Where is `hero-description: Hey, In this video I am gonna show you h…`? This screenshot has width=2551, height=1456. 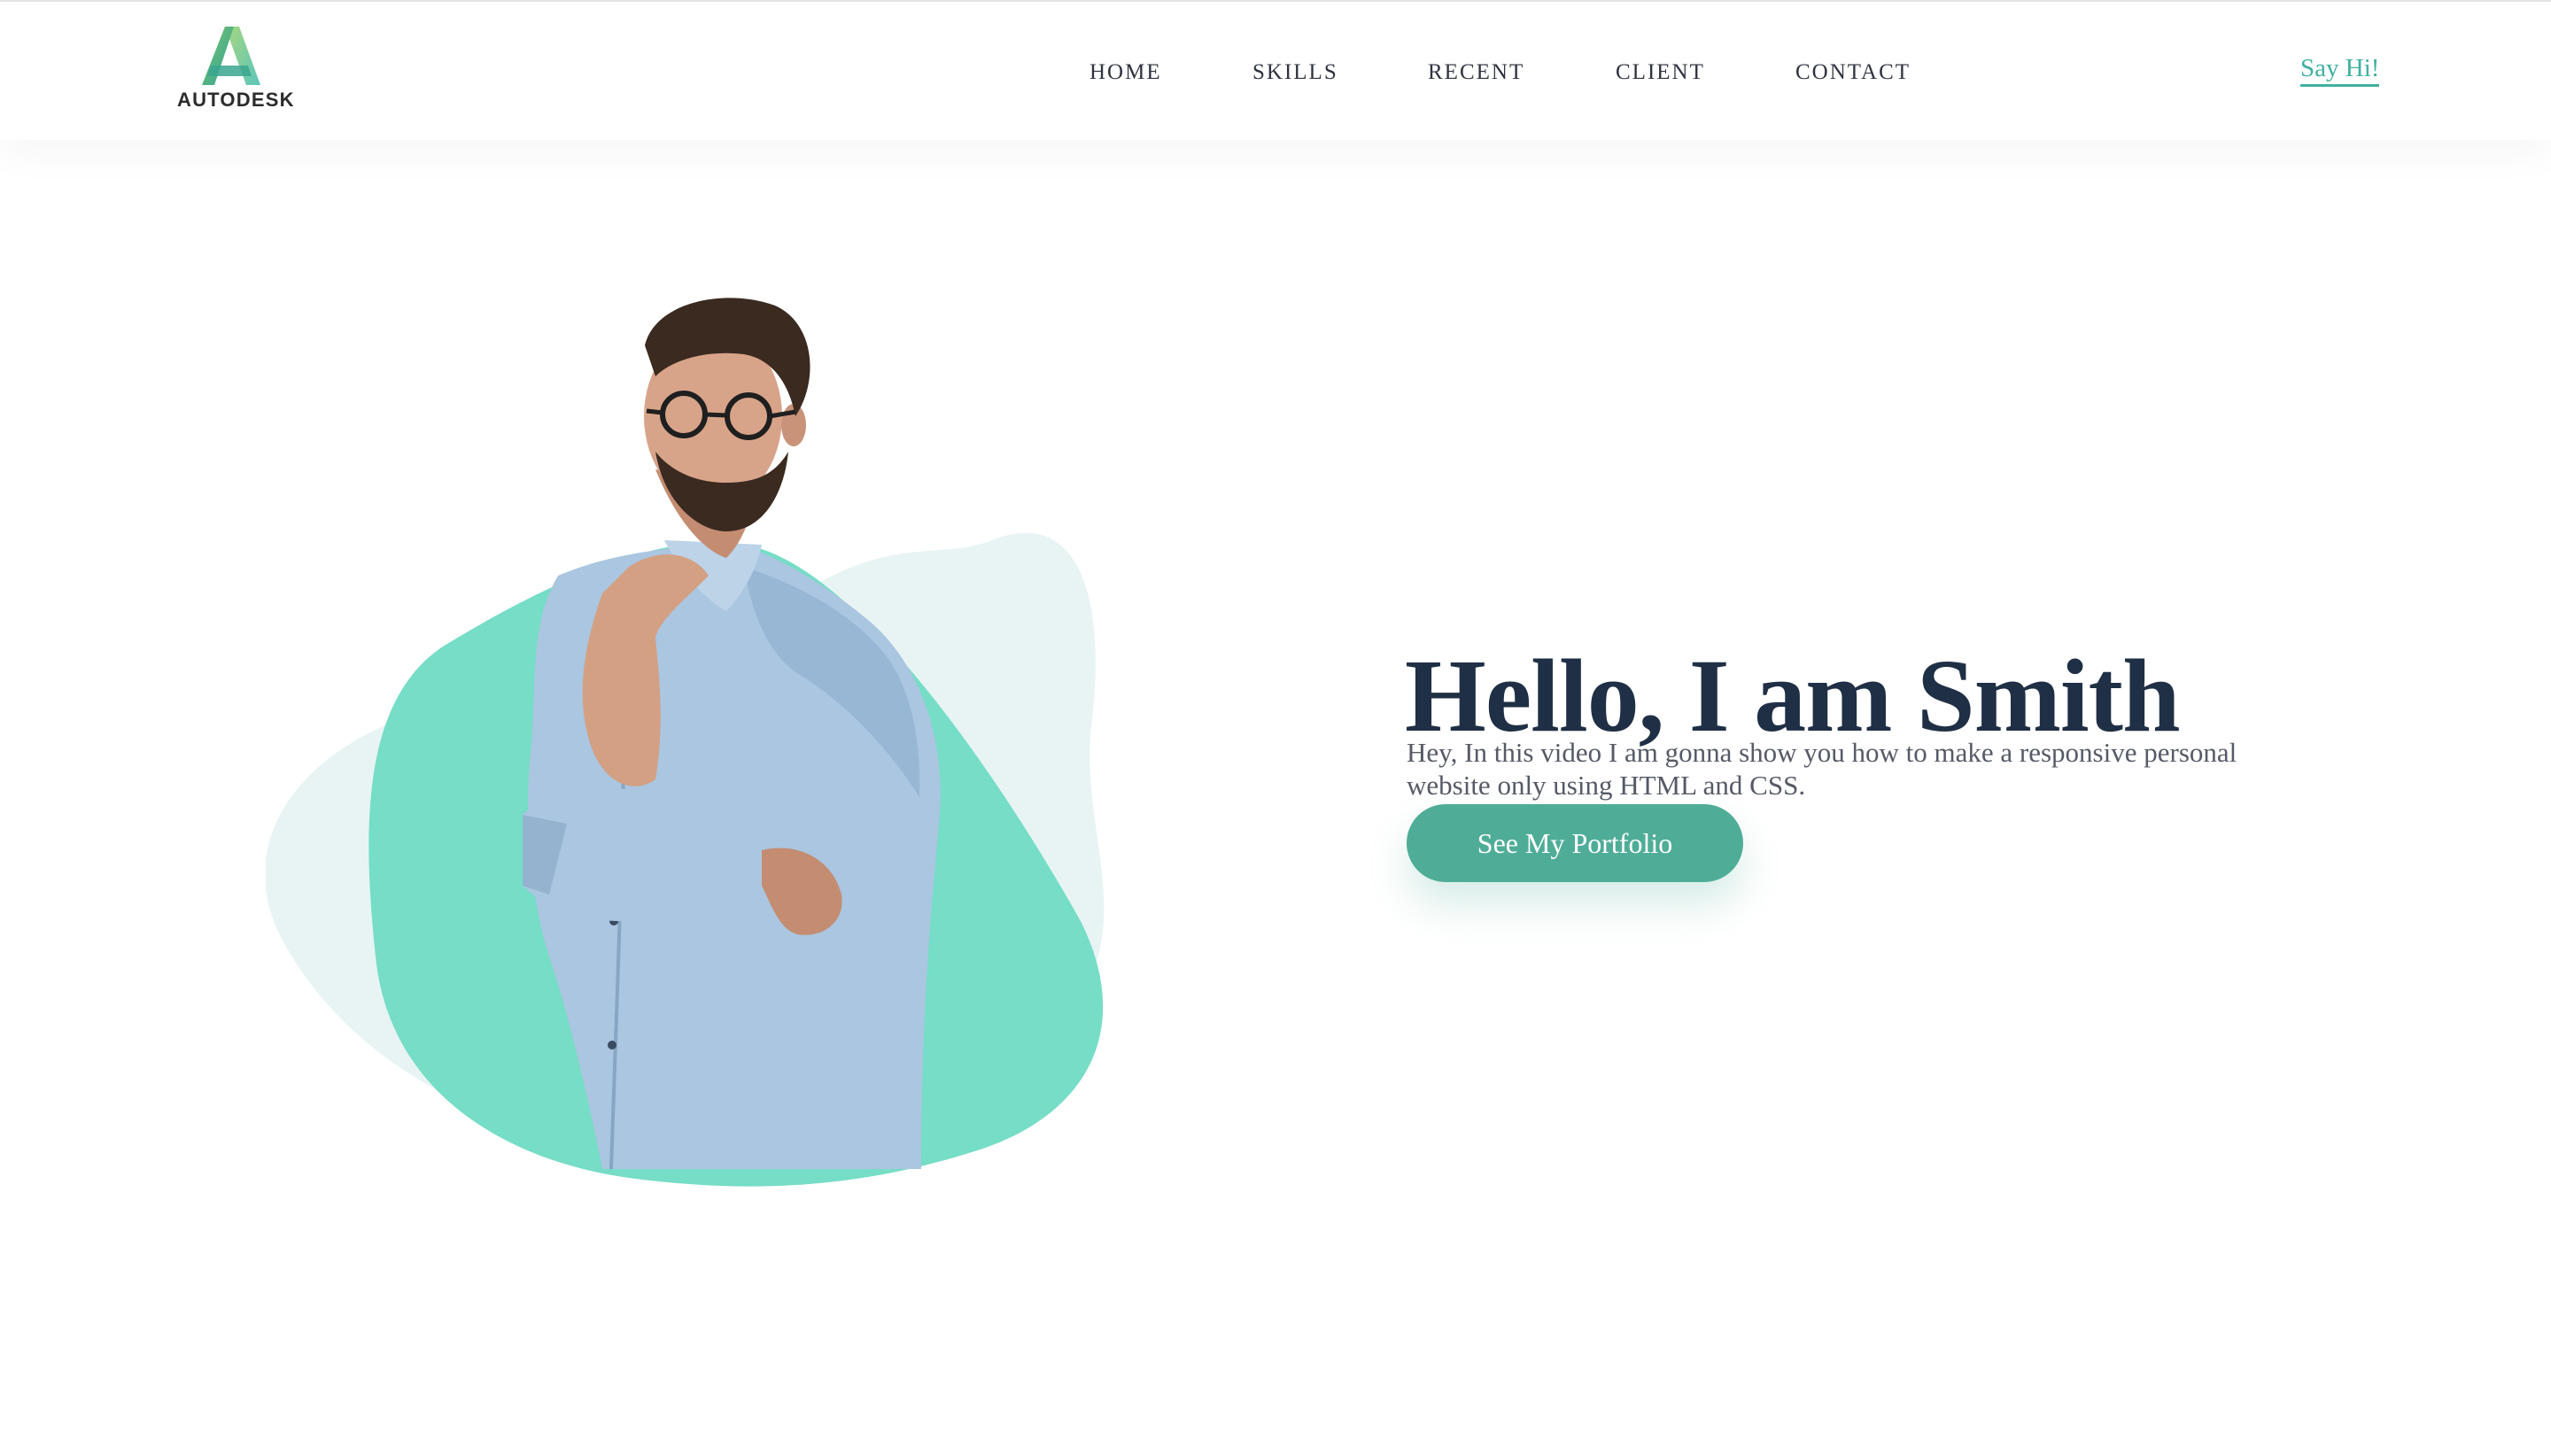 hero-description: Hey, In this video I am gonna show you h… is located at coordinates (1822, 769).